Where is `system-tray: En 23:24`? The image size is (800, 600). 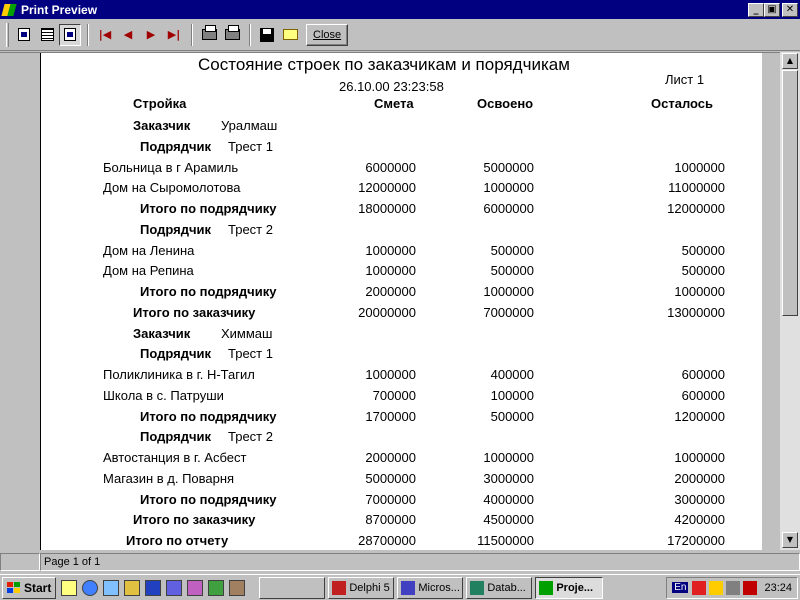
system-tray: En 23:24 is located at coordinates (732, 587).